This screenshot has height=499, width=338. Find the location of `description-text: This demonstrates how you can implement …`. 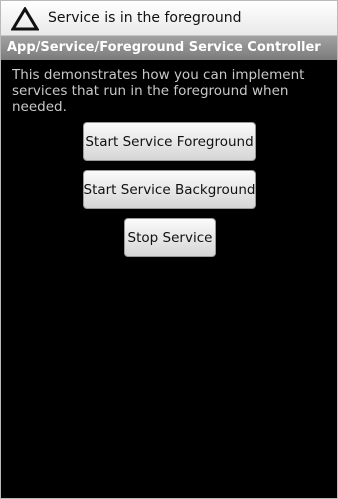

description-text: This demonstrates how you can implement … is located at coordinates (158, 91).